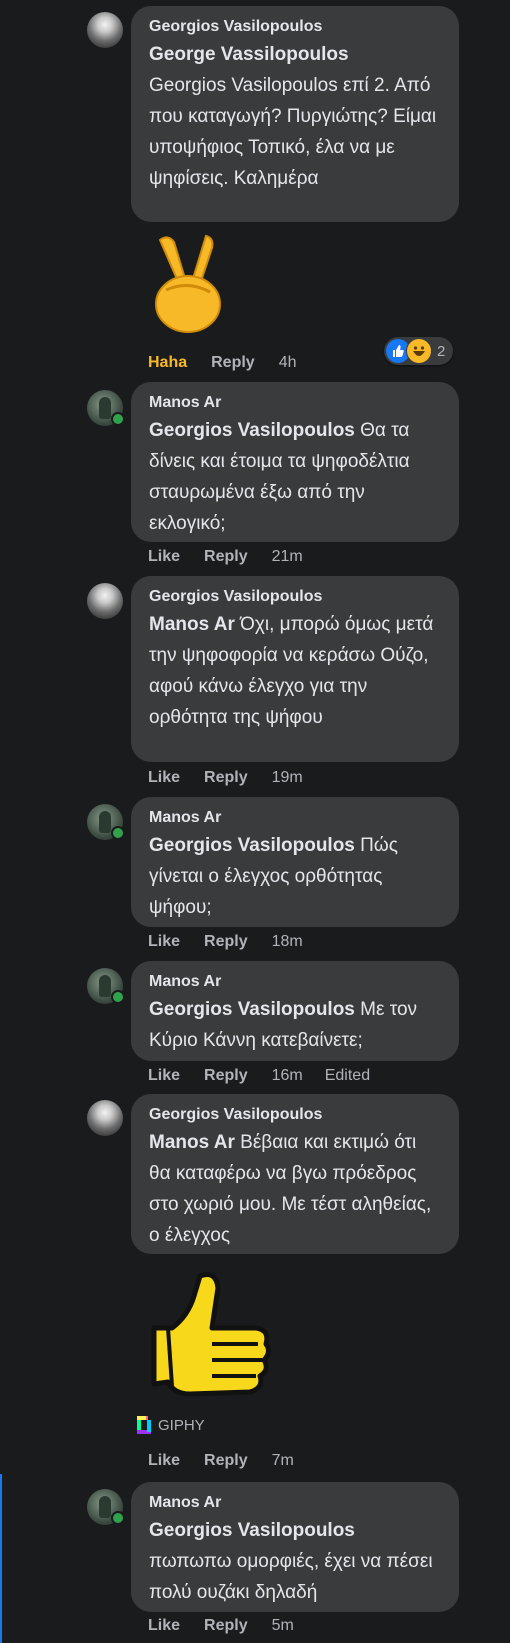  Describe the element at coordinates (181, 1425) in the screenshot. I see `giphy-label: GIPHY` at that location.